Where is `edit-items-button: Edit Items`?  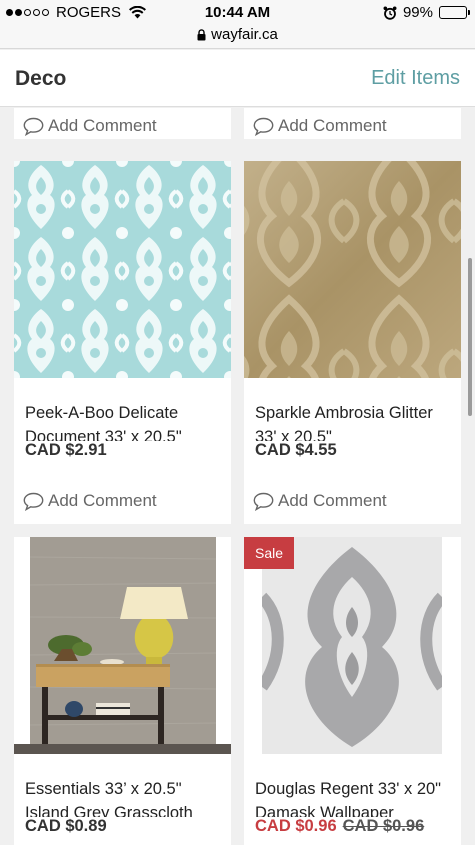 edit-items-button: Edit Items is located at coordinates (415, 78).